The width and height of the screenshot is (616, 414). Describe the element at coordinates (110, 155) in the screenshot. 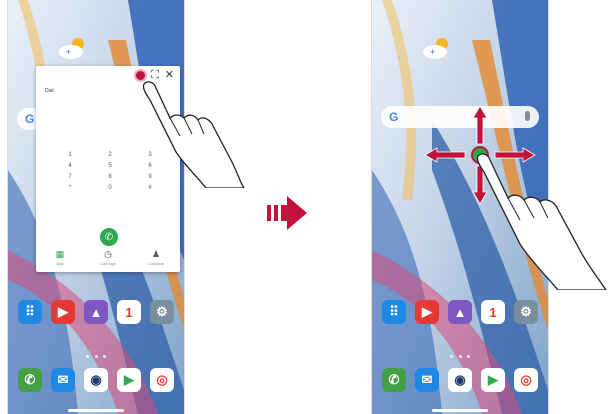

I see `keypad-key: 2` at that location.